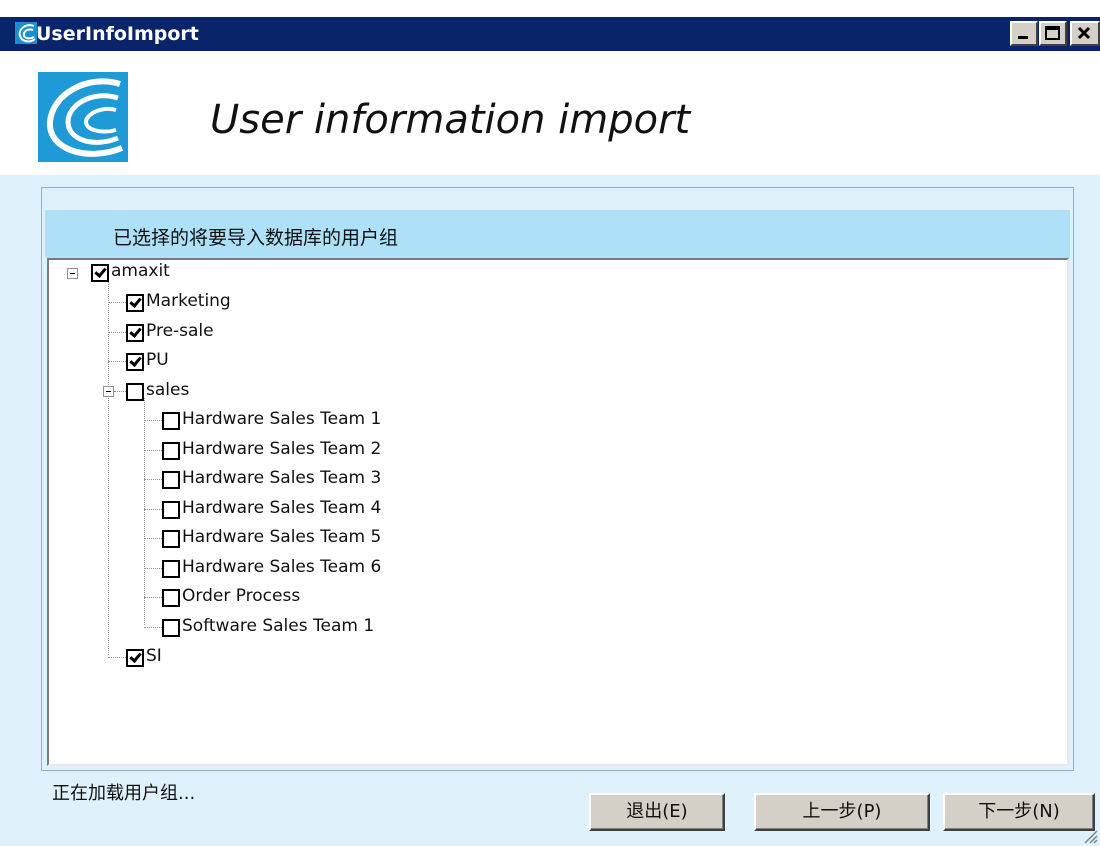  Describe the element at coordinates (135, 392) in the screenshot. I see `checkbox-sales` at that location.